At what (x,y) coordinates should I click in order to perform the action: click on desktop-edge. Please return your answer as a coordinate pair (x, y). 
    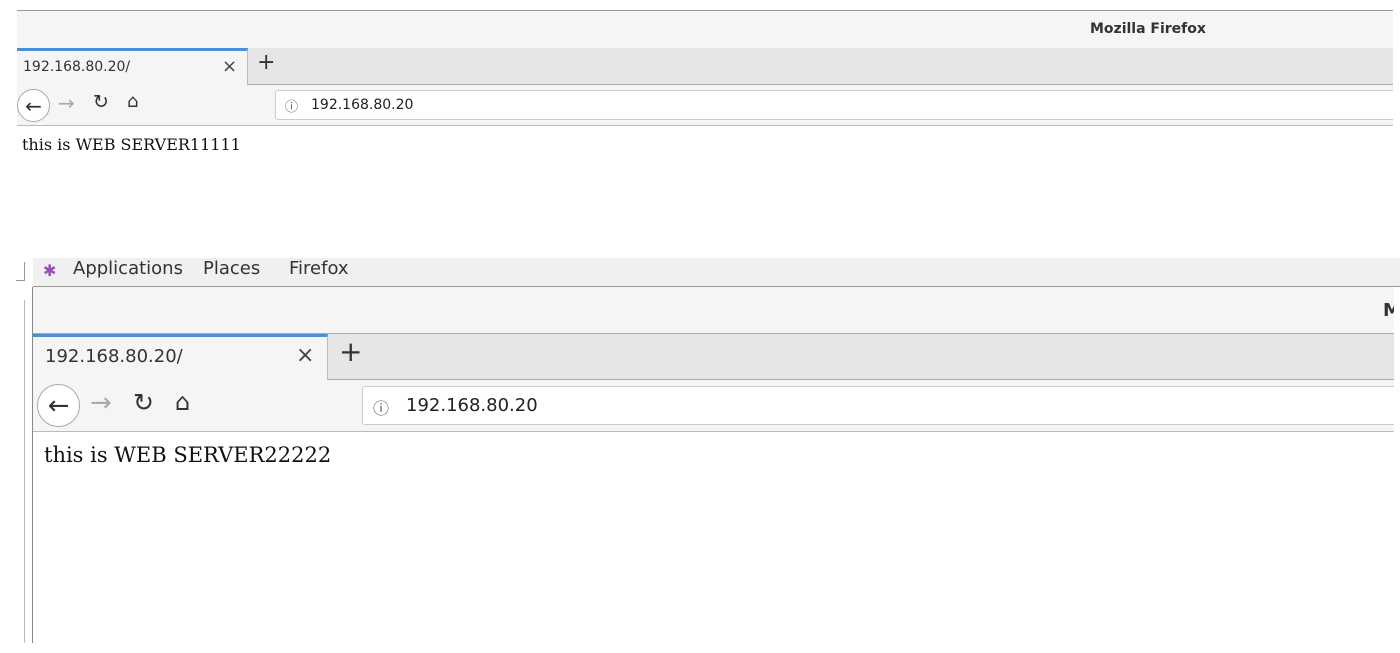
    Looking at the image, I should click on (20, 271).